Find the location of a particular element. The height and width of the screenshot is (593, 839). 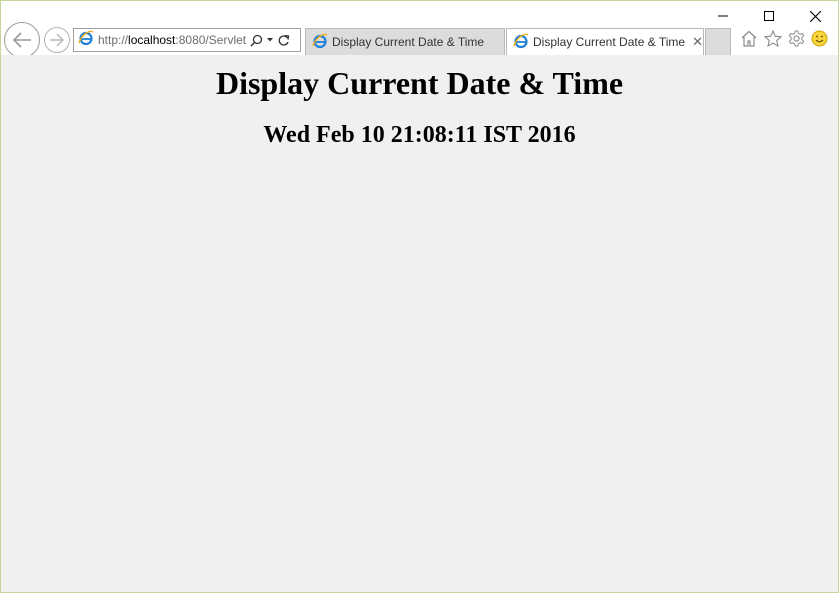

current-datetime: Wed Feb 10 21:08:11 IST 2016 is located at coordinates (419, 135).